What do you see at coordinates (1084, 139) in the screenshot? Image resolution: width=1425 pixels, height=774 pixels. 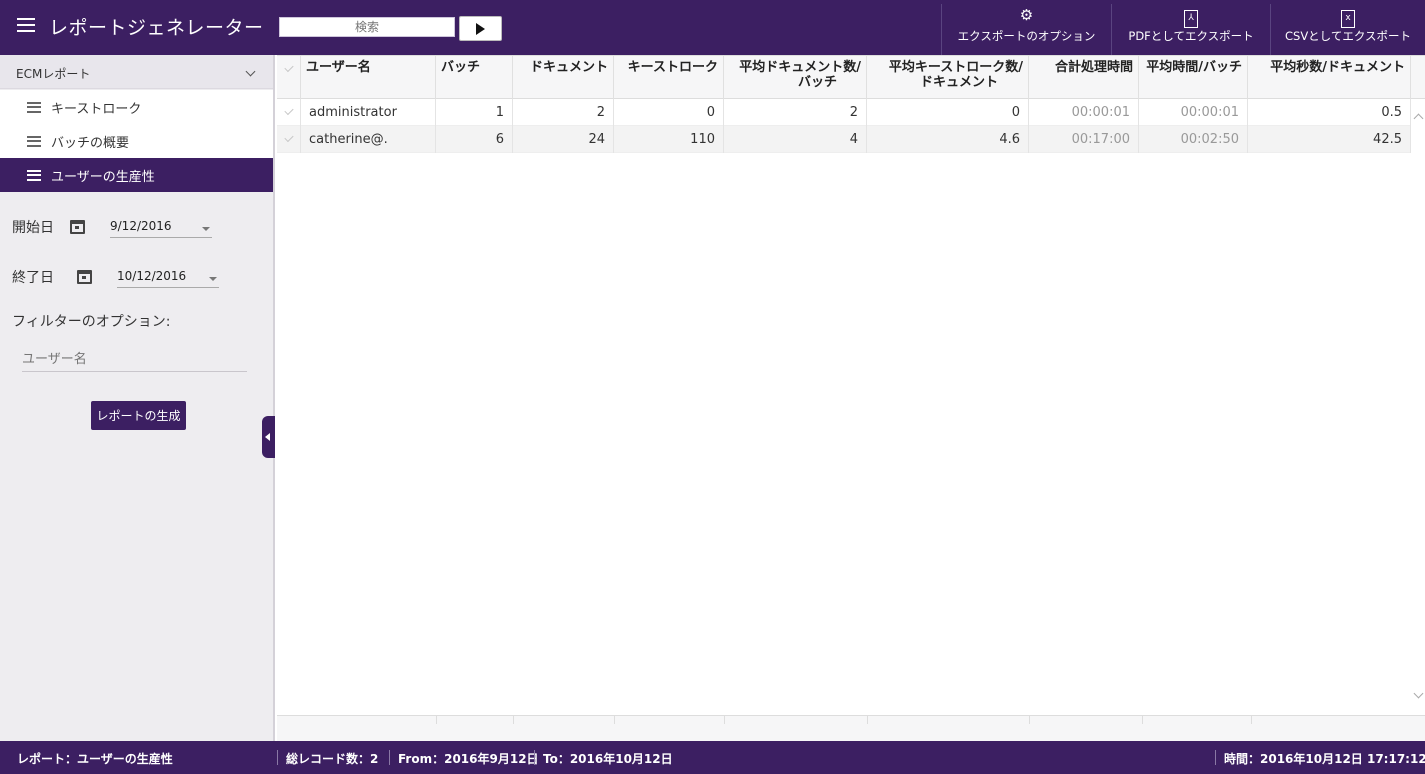 I see `cell-total-time: 00:17:00` at bounding box center [1084, 139].